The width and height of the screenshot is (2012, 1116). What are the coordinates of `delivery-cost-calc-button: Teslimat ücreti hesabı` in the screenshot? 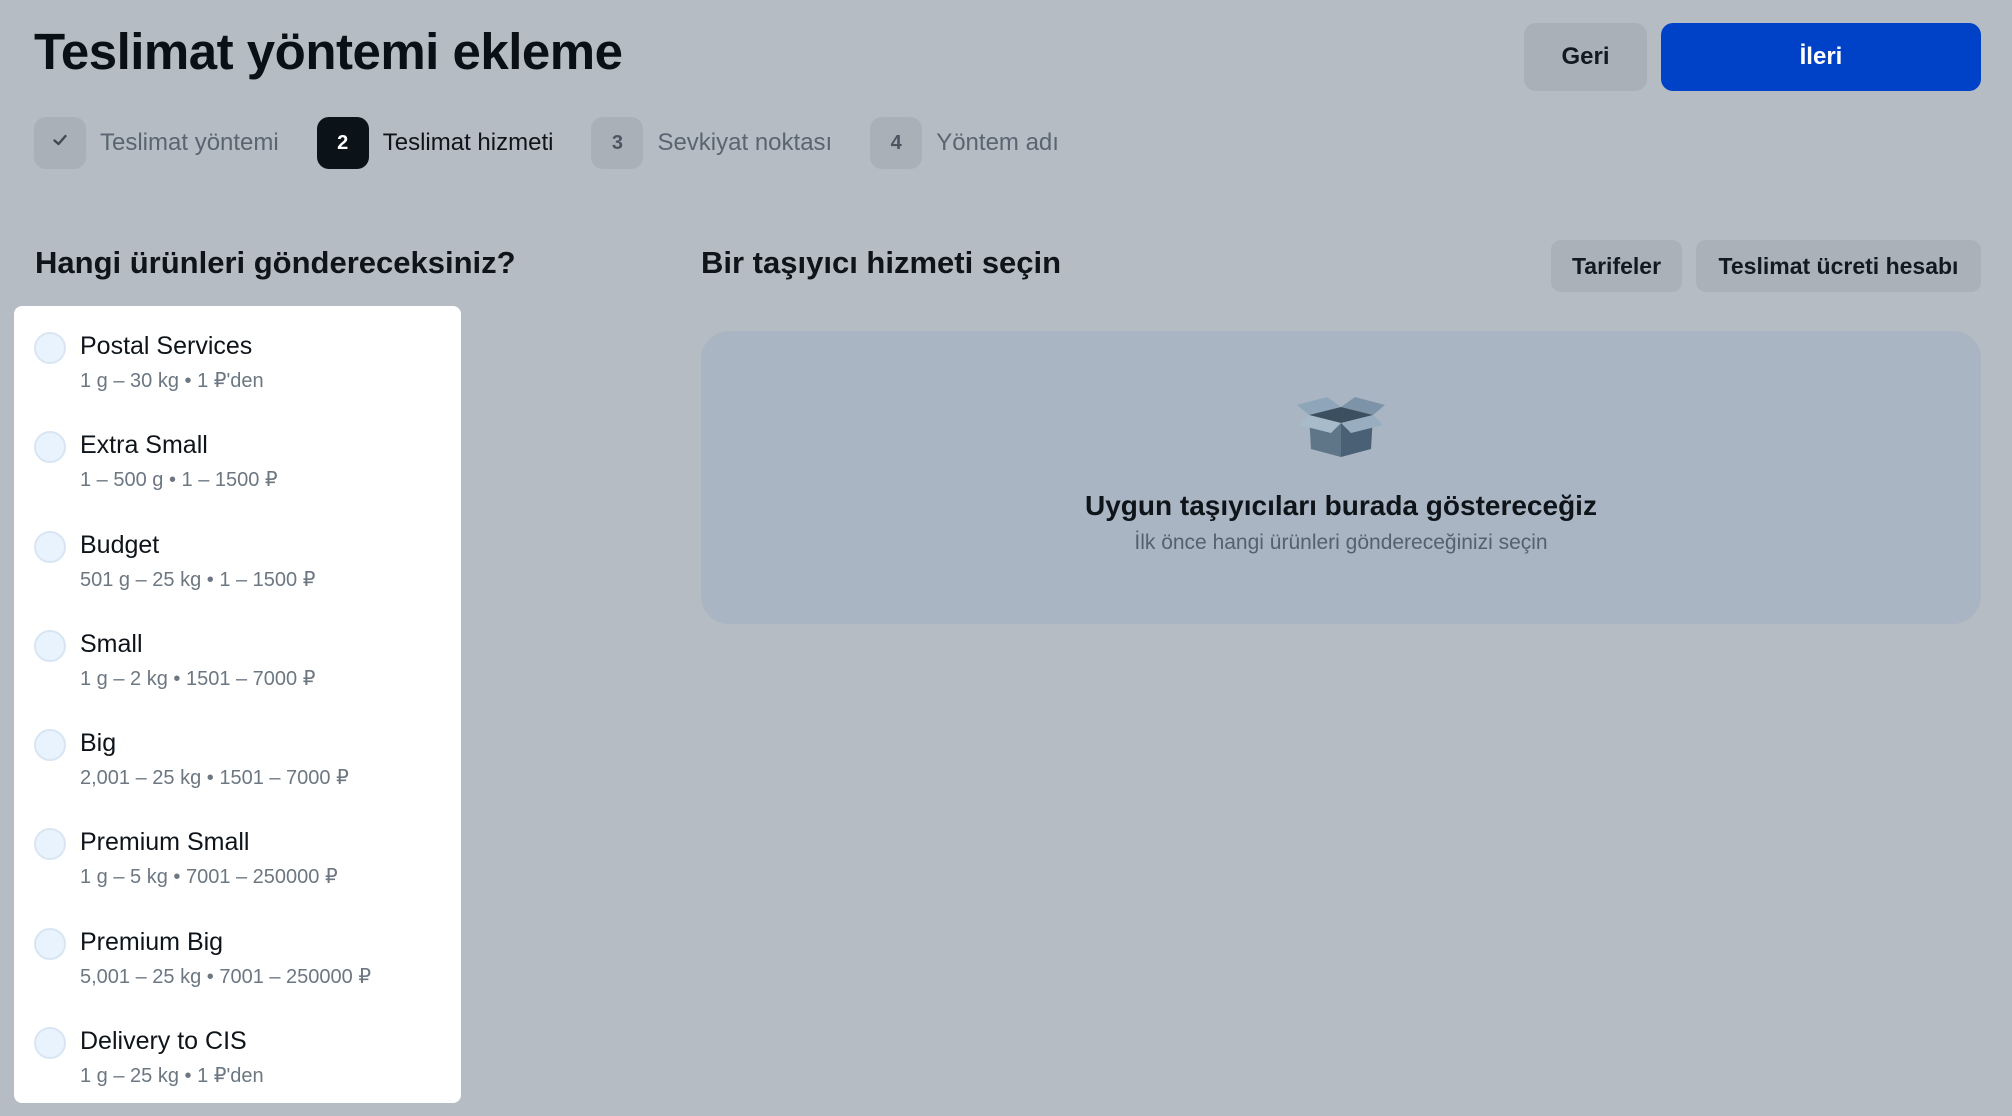 It's located at (1838, 266).